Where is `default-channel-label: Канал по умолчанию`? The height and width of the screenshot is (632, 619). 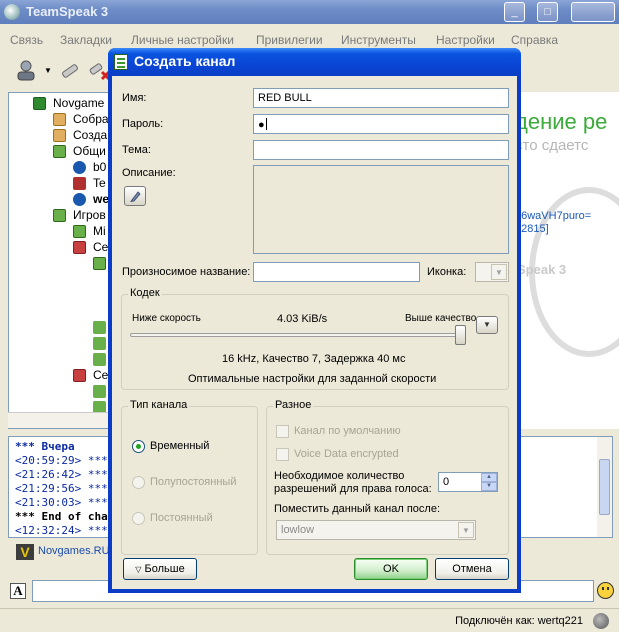
default-channel-label: Канал по умолчанию is located at coordinates (347, 431).